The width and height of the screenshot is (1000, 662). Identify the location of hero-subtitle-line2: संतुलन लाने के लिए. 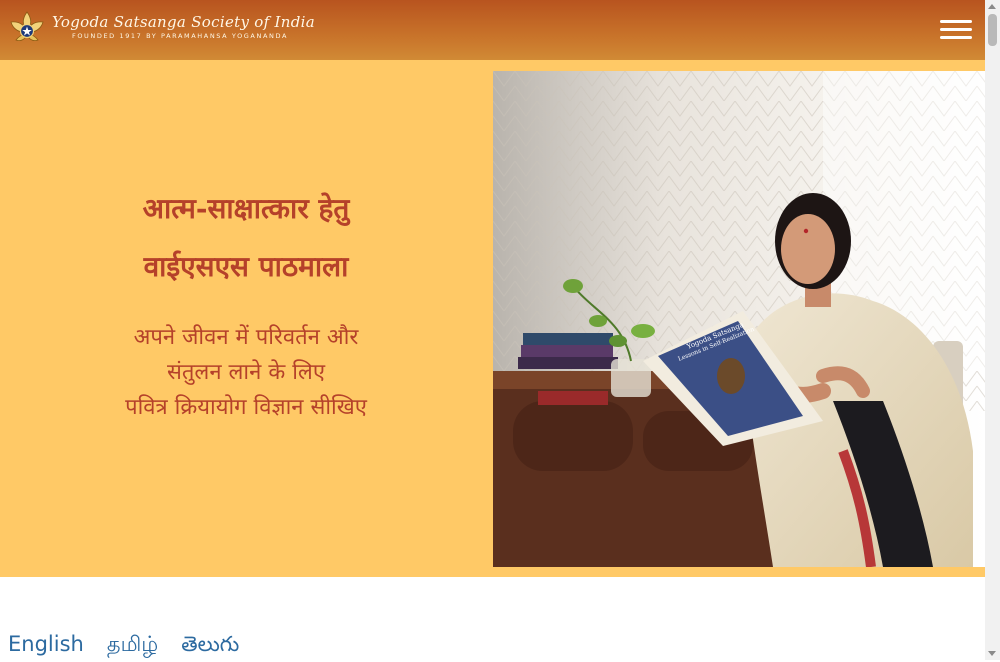
(246, 372).